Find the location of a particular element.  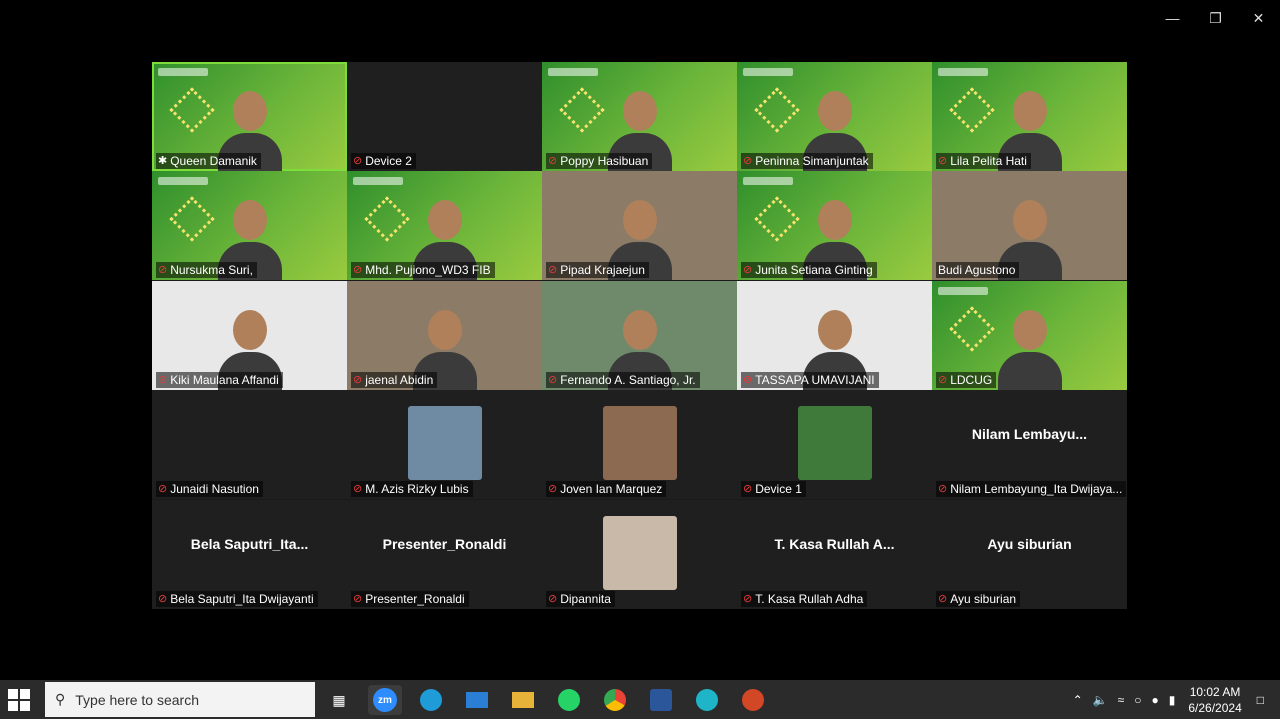

microphone-icon: ● is located at coordinates (1155, 700).